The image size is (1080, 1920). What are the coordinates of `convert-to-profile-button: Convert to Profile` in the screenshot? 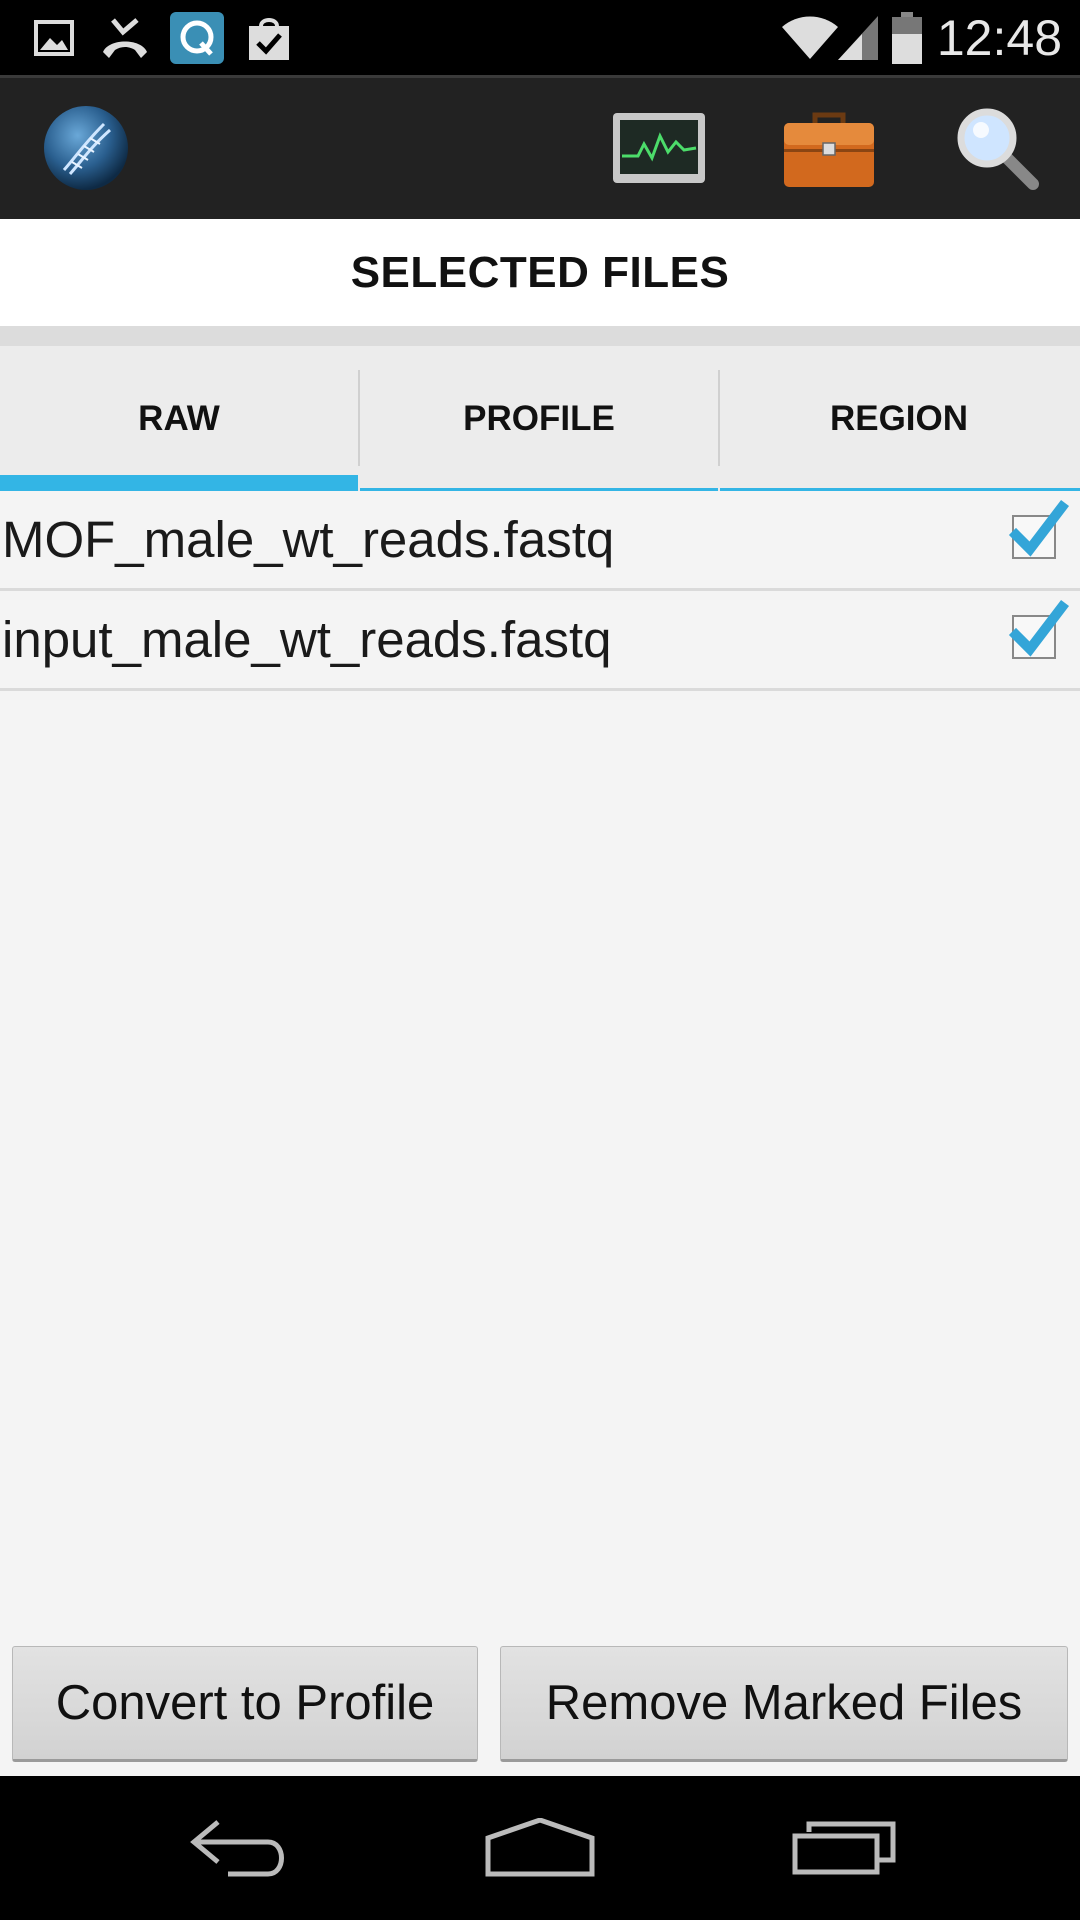 It's located at (245, 1704).